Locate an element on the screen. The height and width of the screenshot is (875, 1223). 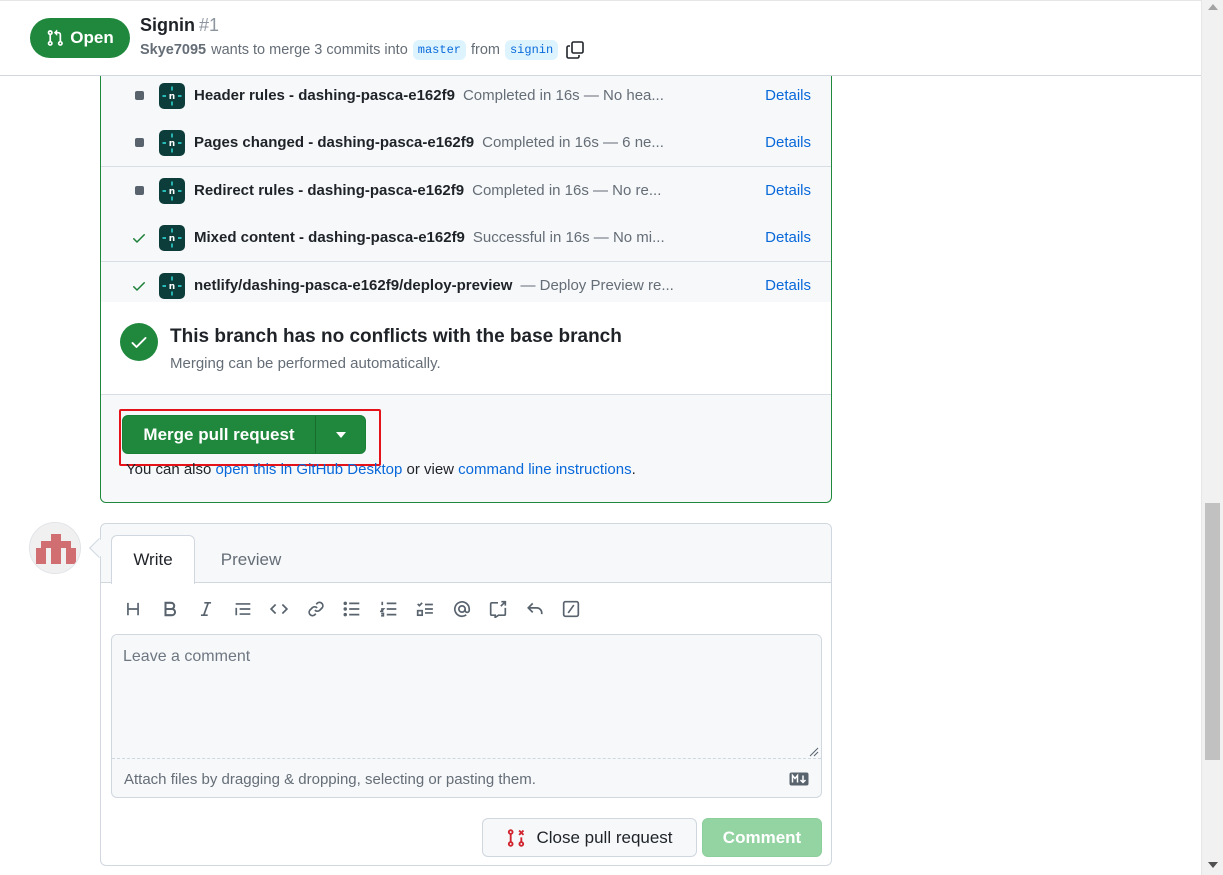
merge-alt-middle: or view is located at coordinates (430, 469).